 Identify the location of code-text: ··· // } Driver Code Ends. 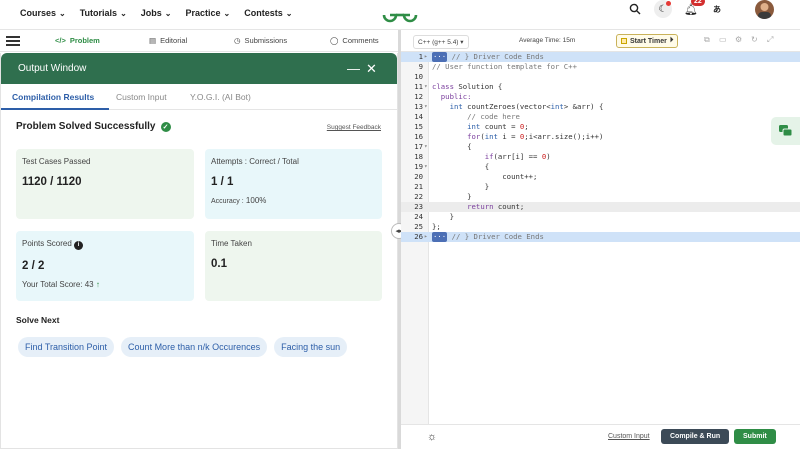
(488, 57).